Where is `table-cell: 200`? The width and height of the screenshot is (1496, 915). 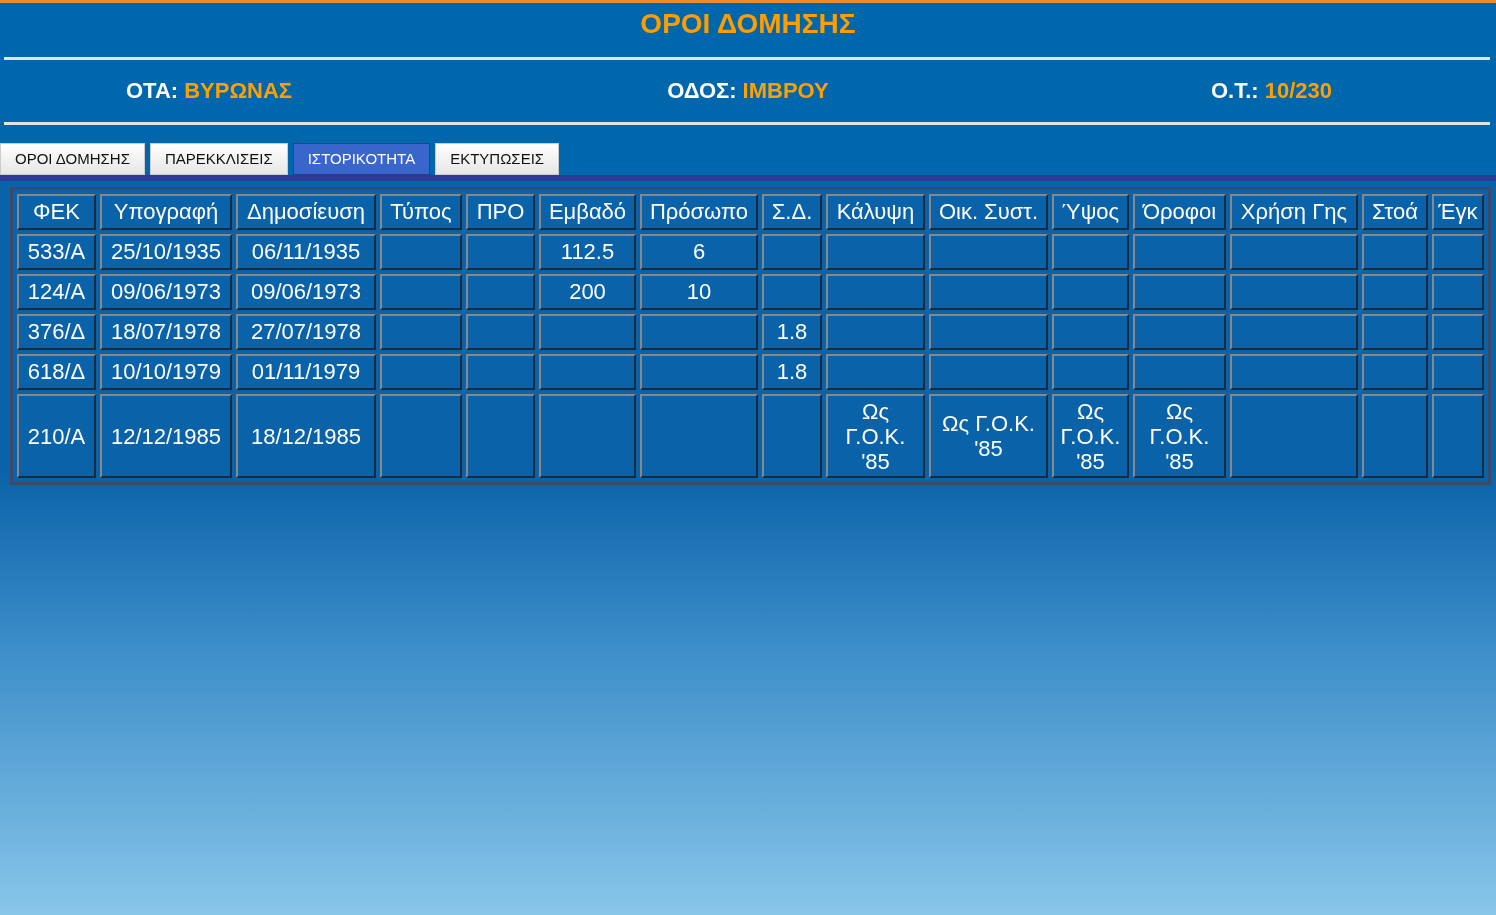
table-cell: 200 is located at coordinates (587, 292).